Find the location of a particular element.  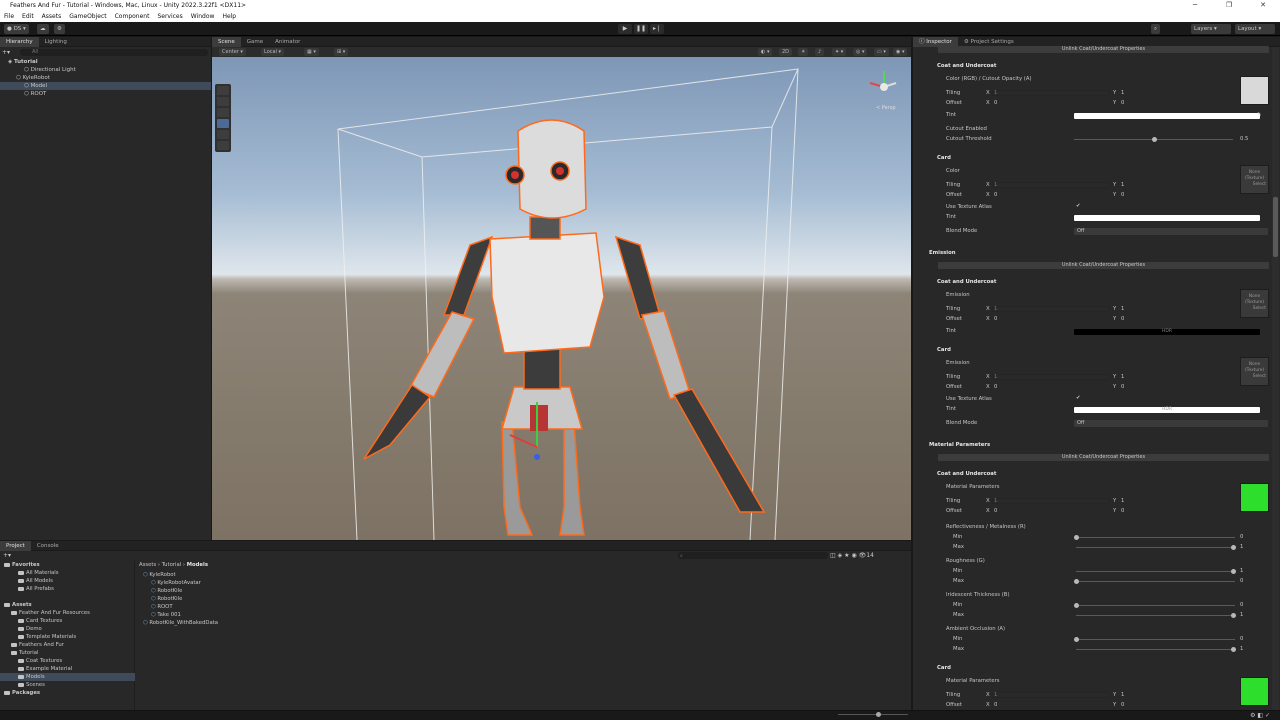

project-search-input: ⌕ is located at coordinates (753, 555).